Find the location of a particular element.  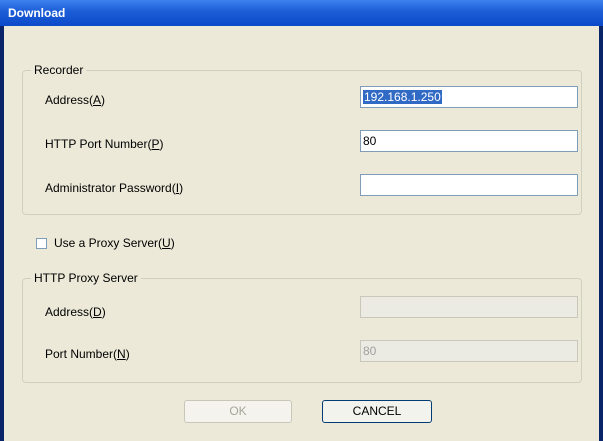

proxy-port-label: Port Number(N) is located at coordinates (87, 354).